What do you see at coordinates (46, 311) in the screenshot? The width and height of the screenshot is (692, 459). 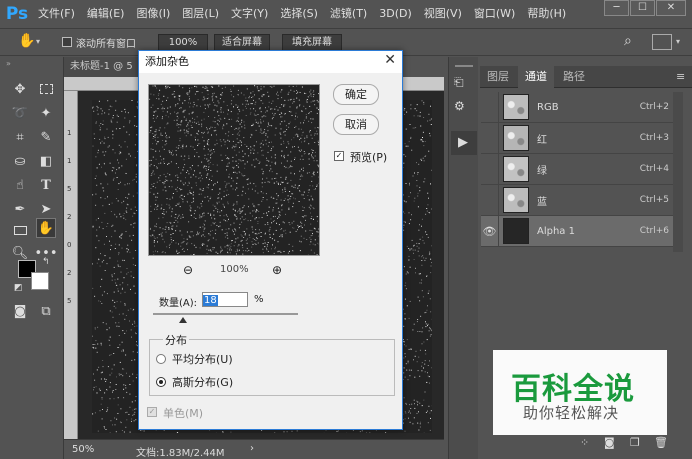 I see `screen-mode-icon: ⧉` at bounding box center [46, 311].